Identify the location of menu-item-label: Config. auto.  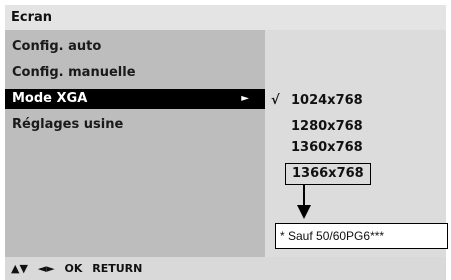
(57, 46).